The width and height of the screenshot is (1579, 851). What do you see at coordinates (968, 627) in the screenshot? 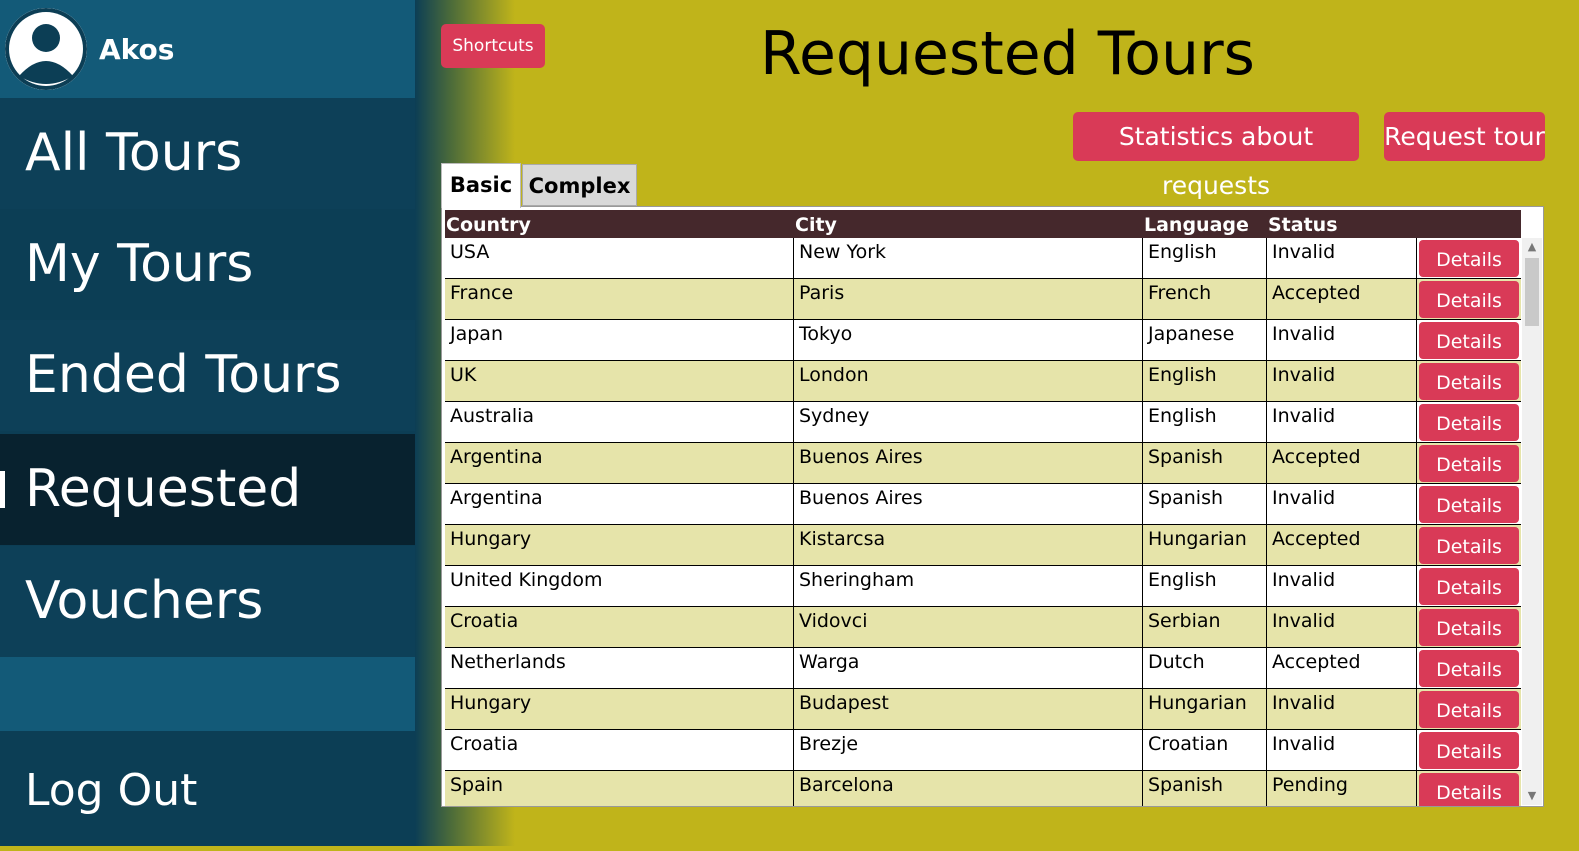
I see `cell-city: Vidovci` at bounding box center [968, 627].